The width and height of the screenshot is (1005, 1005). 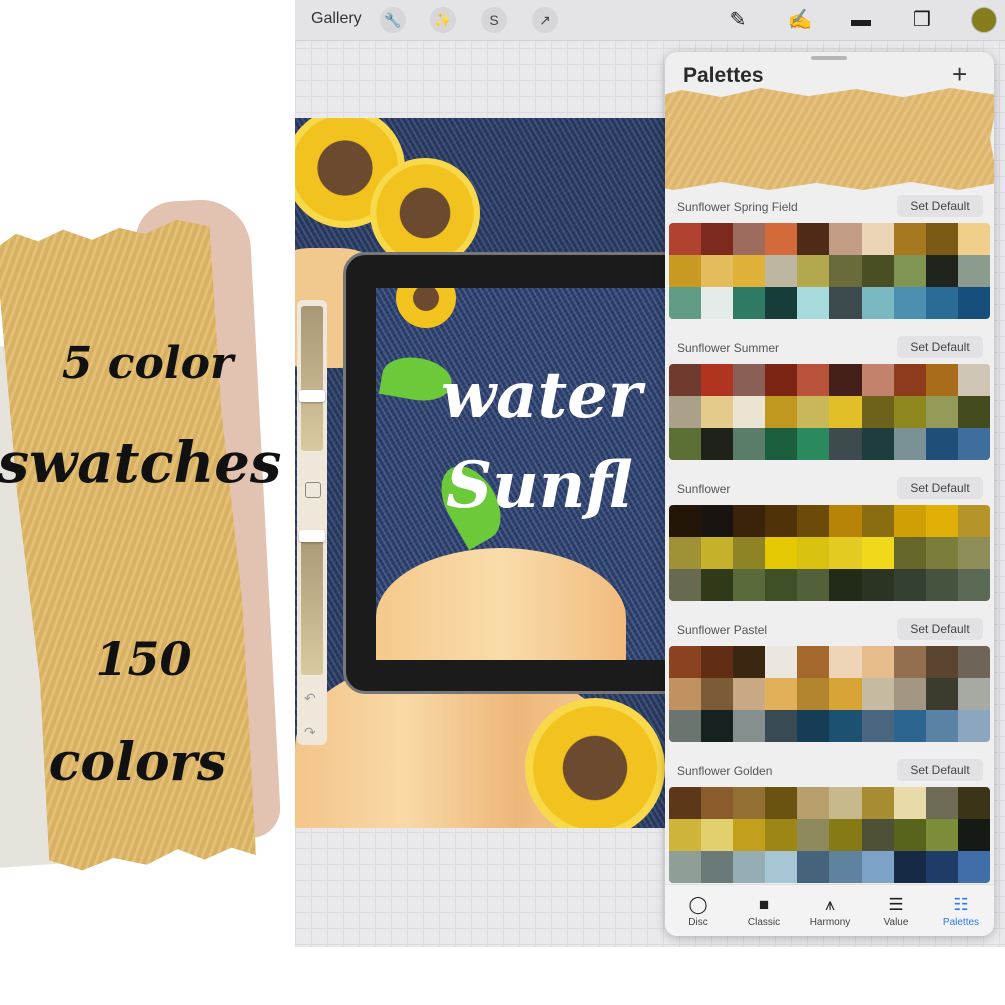 I want to click on tab-disc: ◯ Disc, so click(x=698, y=910).